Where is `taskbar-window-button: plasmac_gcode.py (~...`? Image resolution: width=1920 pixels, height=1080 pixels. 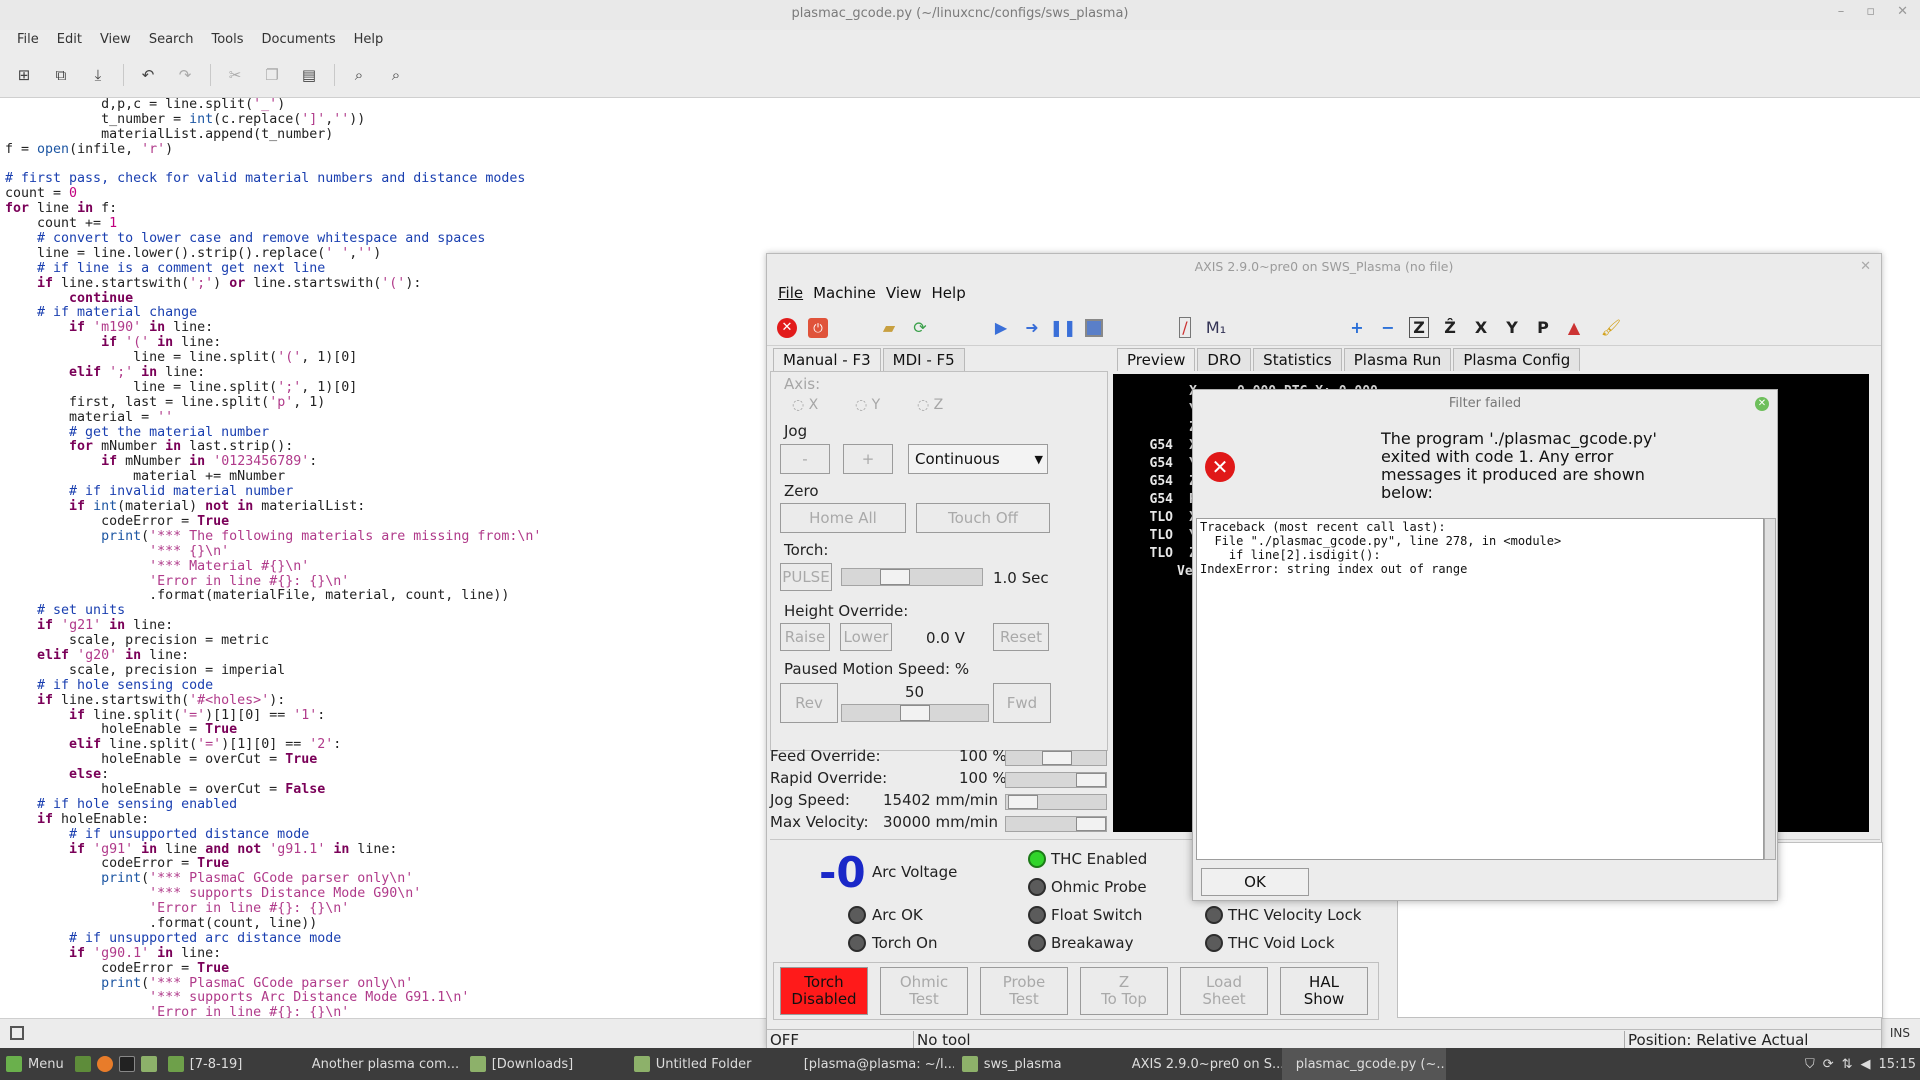
taskbar-window-button: plasmac_gcode.py (~... is located at coordinates (1363, 1064).